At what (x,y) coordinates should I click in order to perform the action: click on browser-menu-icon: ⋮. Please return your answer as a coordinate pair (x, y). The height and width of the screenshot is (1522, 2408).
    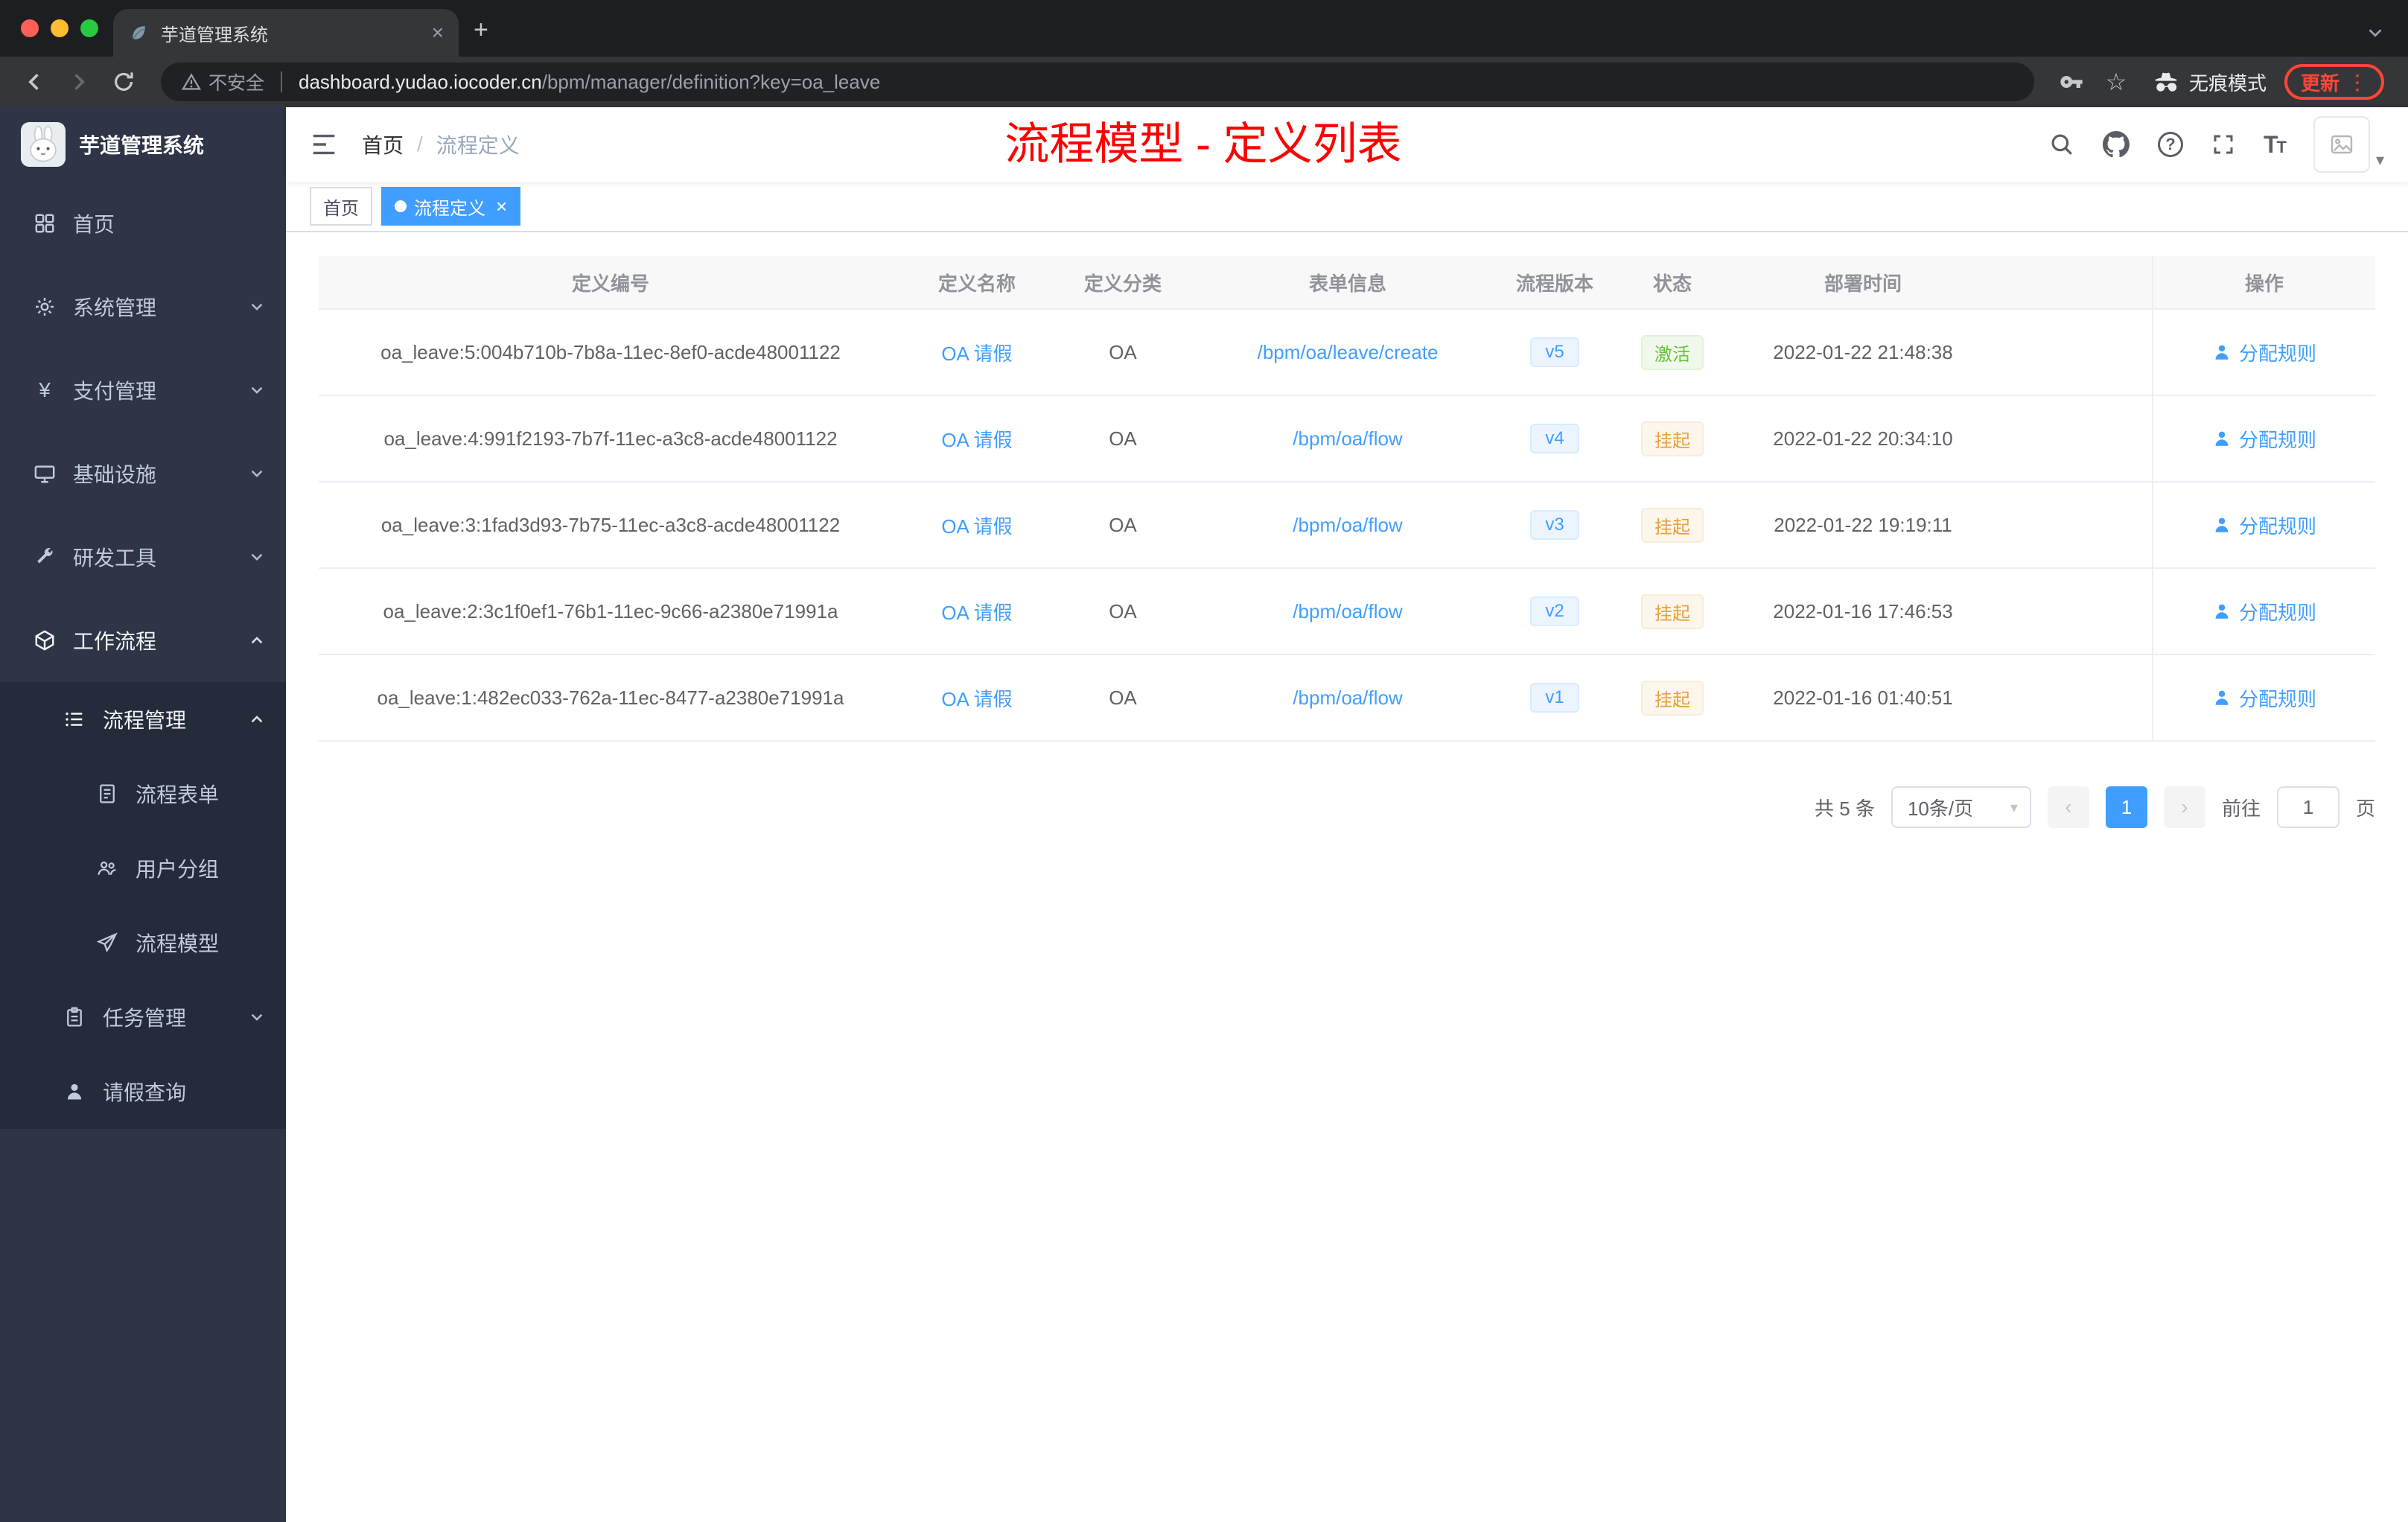
    Looking at the image, I should click on (2357, 82).